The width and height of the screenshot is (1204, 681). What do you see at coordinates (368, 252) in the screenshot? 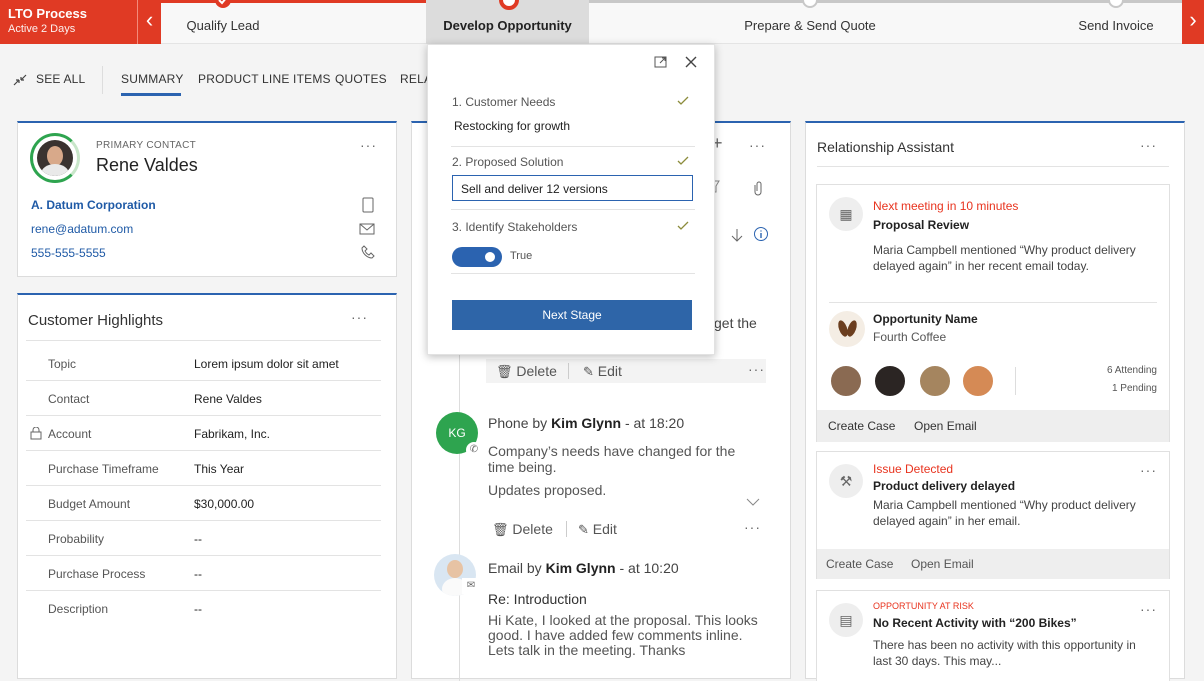
I see `phone-icon` at bounding box center [368, 252].